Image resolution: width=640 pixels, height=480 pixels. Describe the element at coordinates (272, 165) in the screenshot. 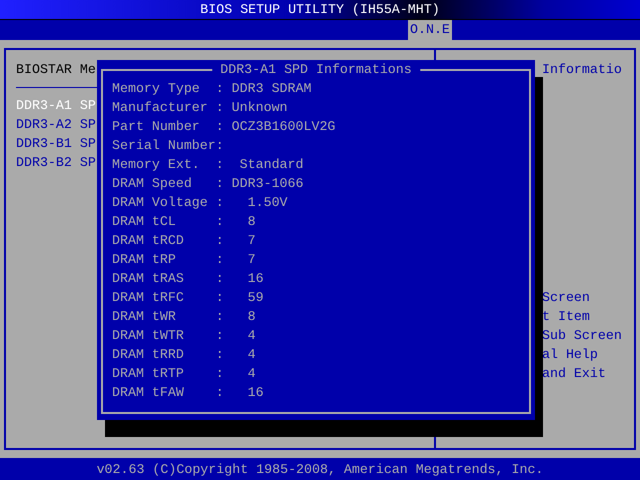

I see `field-value: Standard` at that location.